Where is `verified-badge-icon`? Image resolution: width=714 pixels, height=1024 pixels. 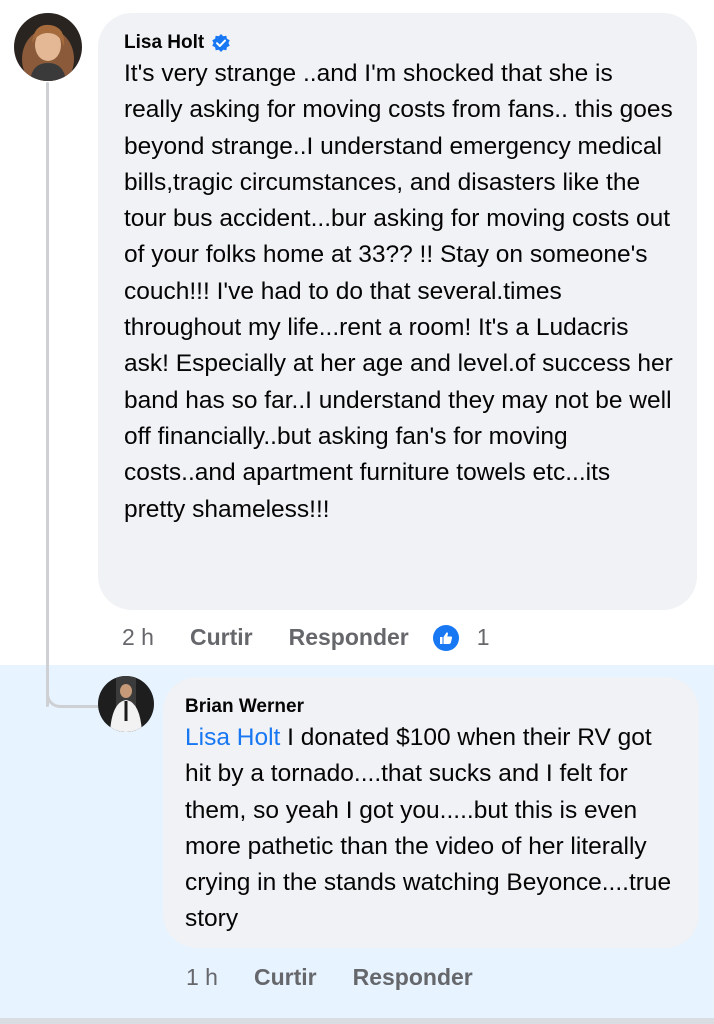 verified-badge-icon is located at coordinates (221, 43).